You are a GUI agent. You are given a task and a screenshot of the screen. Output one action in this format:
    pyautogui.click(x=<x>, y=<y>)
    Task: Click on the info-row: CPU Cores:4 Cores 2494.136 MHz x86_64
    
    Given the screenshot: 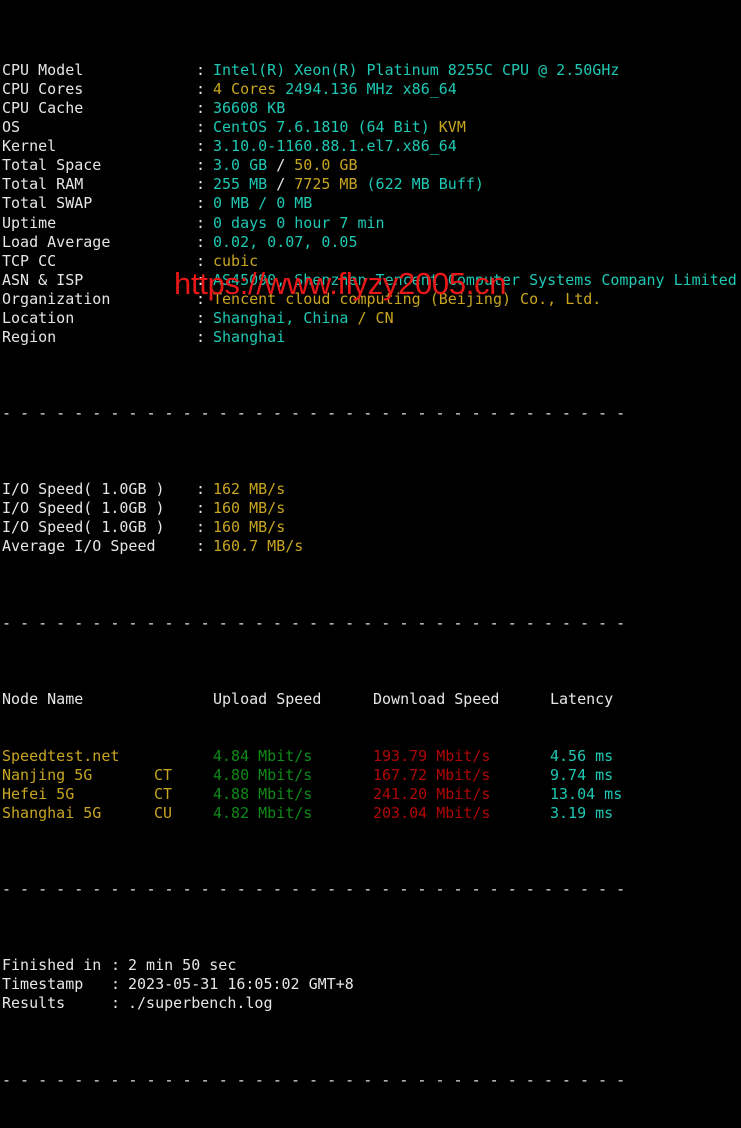 What is the action you would take?
    pyautogui.click(x=371, y=89)
    